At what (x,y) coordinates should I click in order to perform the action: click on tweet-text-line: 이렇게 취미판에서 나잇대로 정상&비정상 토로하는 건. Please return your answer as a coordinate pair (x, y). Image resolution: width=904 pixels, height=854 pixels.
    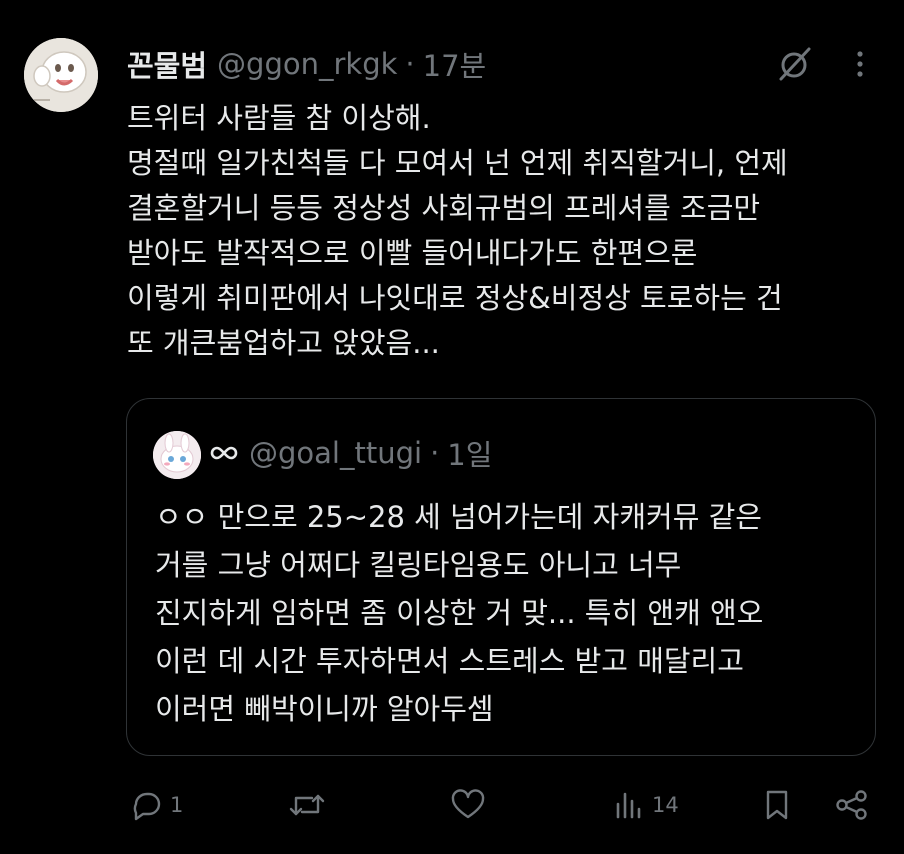
    Looking at the image, I should click on (455, 298).